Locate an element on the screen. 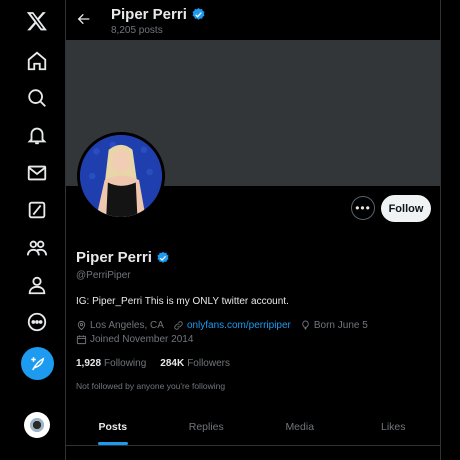 The height and width of the screenshot is (460, 460). tab-posts: Posts is located at coordinates (113, 426).